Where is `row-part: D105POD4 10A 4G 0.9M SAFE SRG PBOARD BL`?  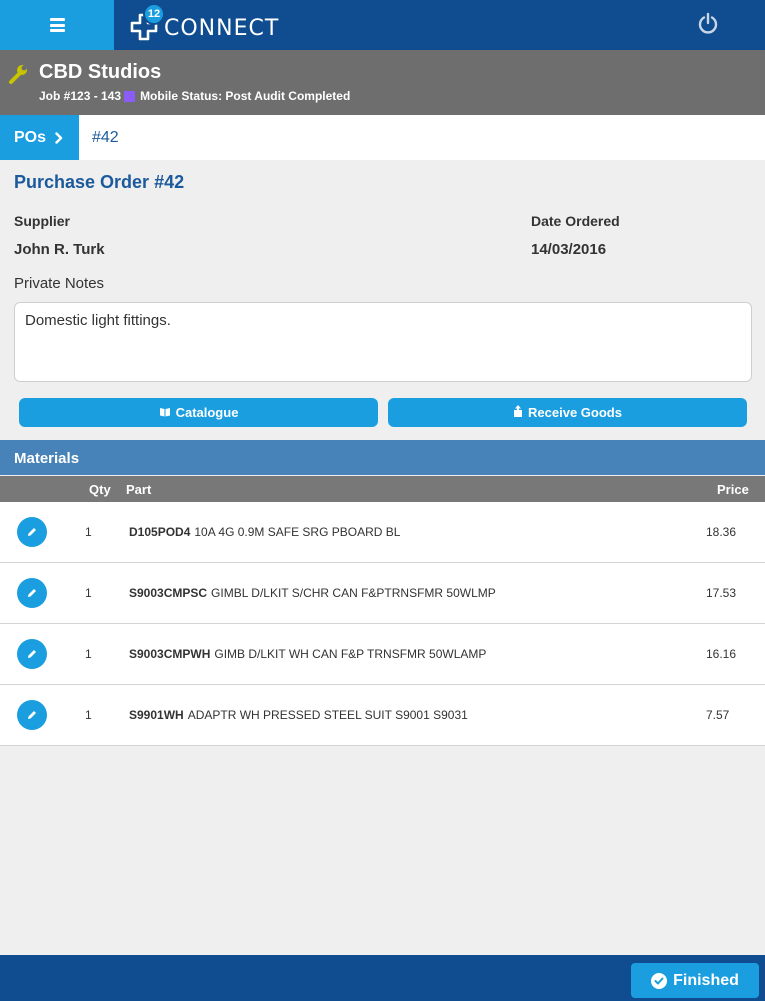
row-part: D105POD4 10A 4G 0.9M SAFE SRG PBOARD BL is located at coordinates (264, 532).